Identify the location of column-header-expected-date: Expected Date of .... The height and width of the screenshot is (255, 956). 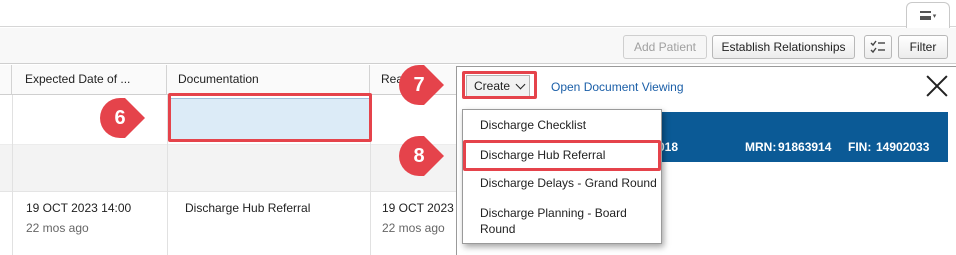
(89, 80).